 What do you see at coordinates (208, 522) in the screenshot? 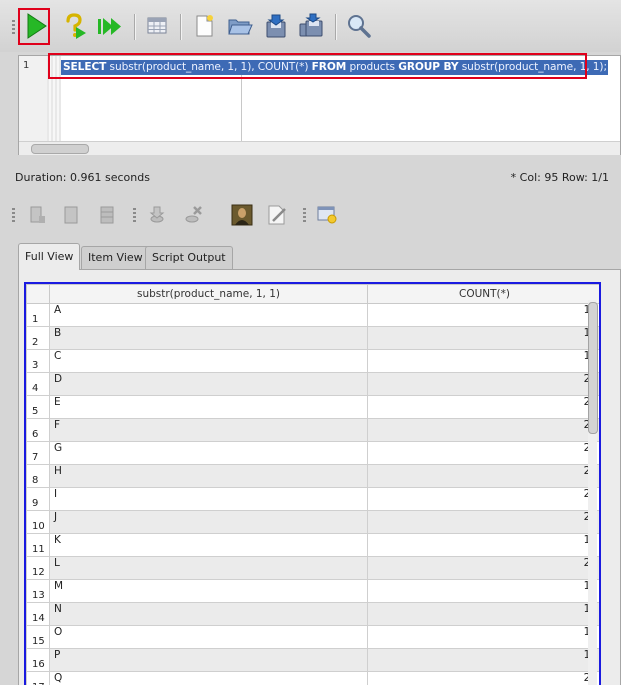
I see `letter-cell: J` at bounding box center [208, 522].